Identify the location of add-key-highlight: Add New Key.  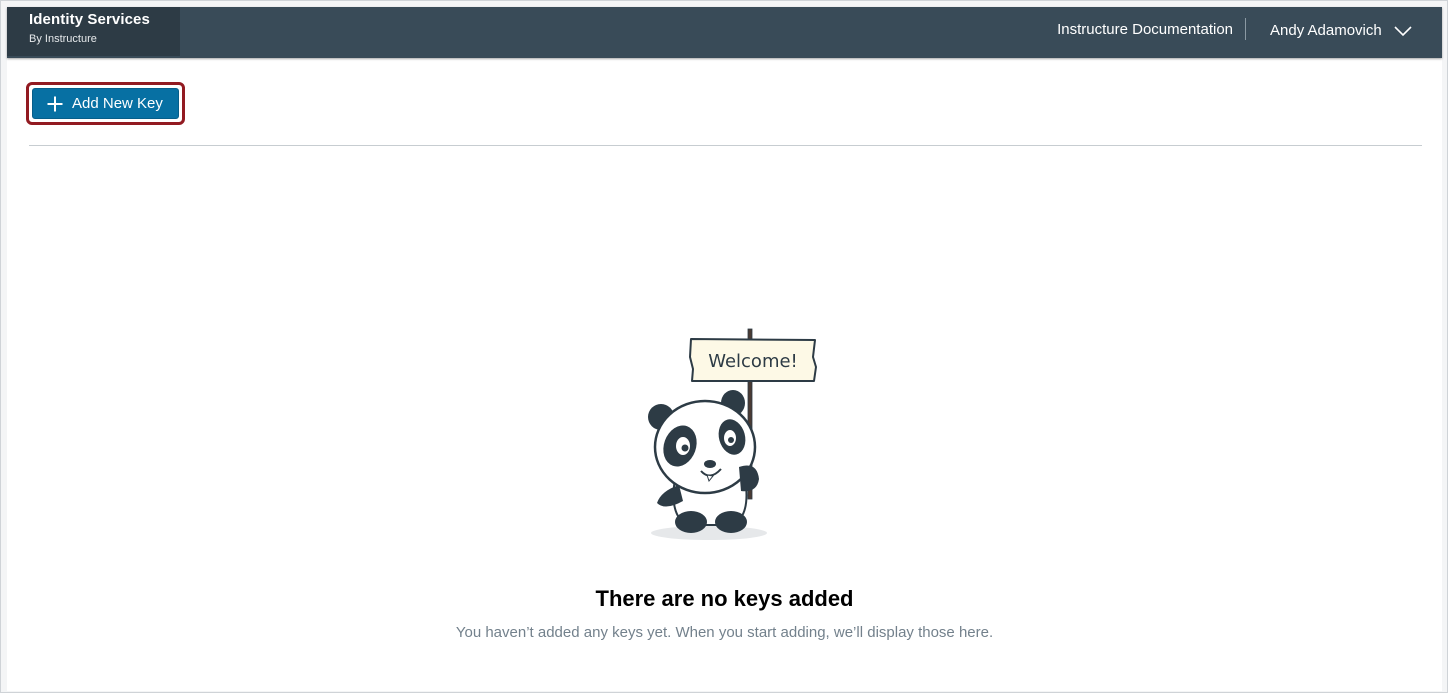
(105, 103).